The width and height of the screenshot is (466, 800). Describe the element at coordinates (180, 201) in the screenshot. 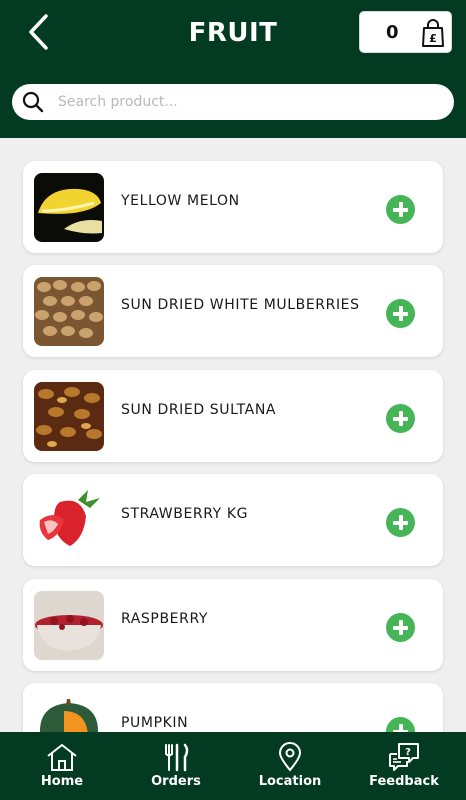

I see `product-name: YELLOW MELON` at that location.